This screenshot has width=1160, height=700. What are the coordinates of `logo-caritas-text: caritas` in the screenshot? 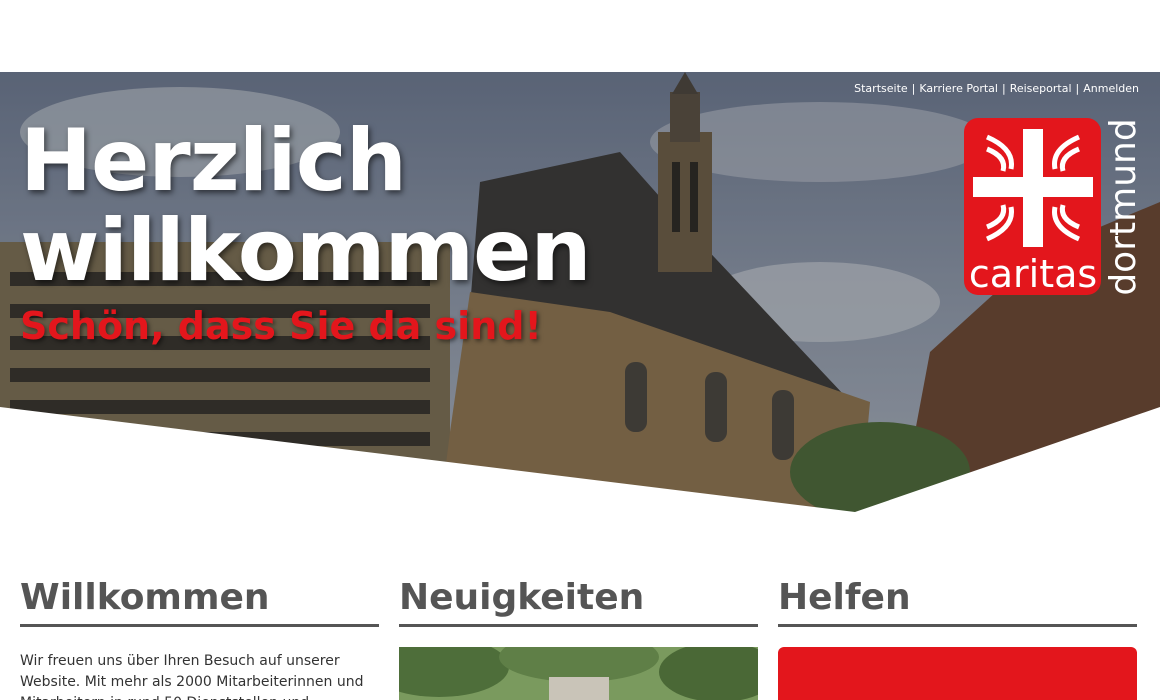 It's located at (1033, 274).